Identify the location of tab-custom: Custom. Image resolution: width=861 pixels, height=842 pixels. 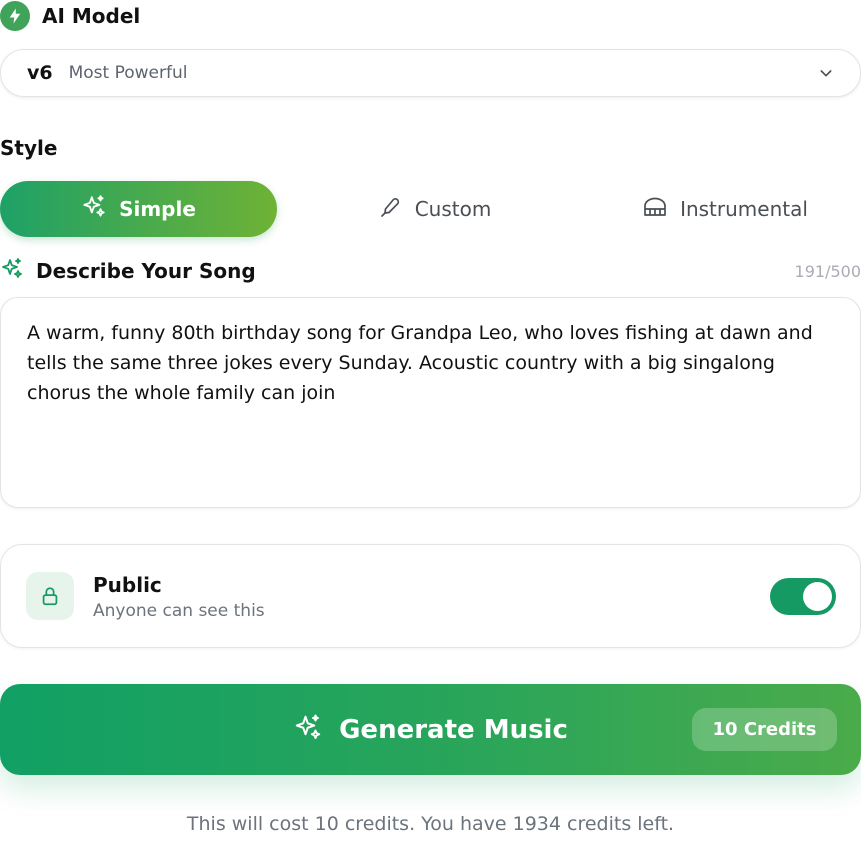
(435, 209).